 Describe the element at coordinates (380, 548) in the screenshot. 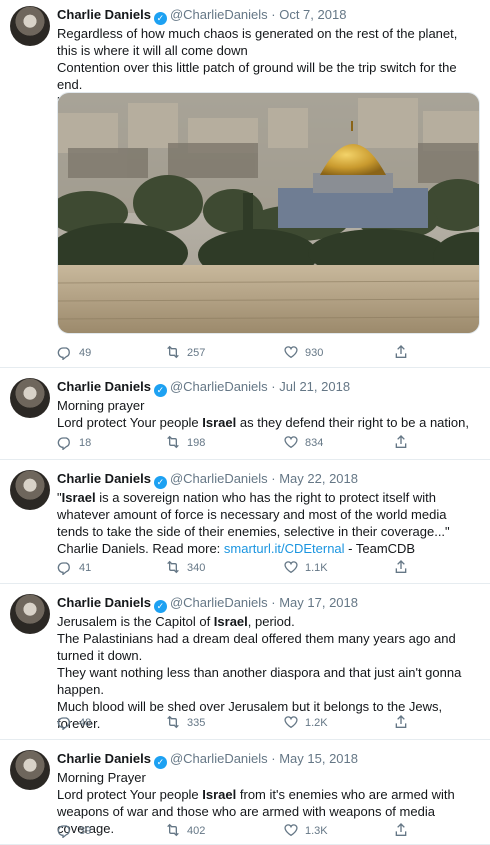

I see `tweet-text: - TeamCDB` at that location.